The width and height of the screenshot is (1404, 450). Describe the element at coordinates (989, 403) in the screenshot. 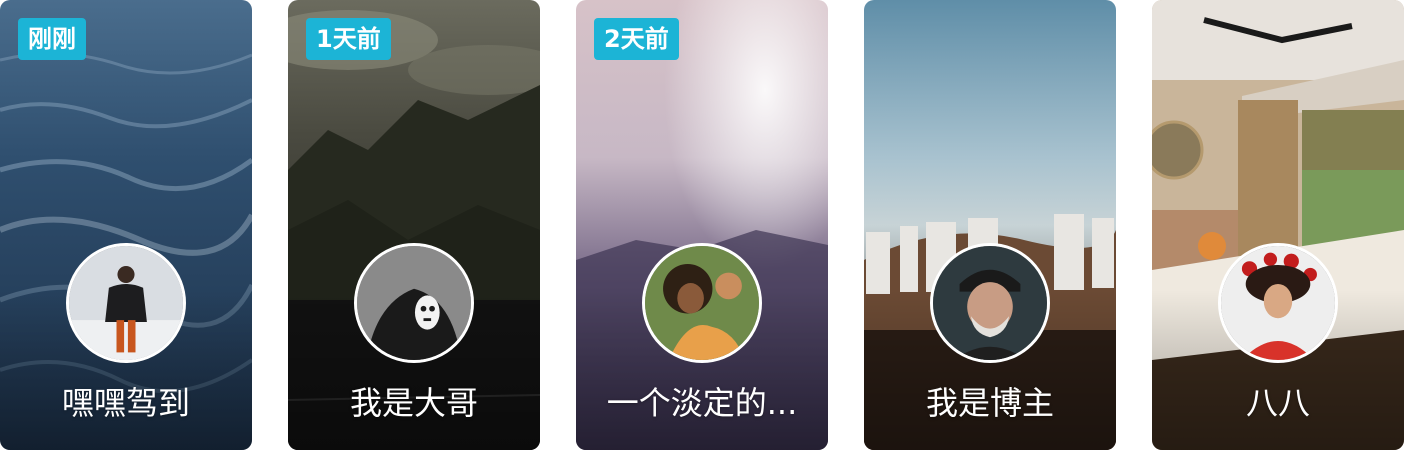

I see `card-name: 我是博主` at that location.